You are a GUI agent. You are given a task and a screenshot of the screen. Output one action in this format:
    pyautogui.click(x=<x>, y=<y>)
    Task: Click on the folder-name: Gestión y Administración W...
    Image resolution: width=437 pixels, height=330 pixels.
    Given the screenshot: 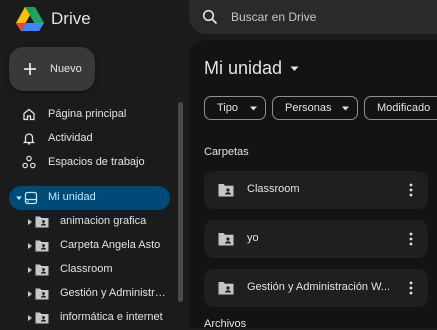 What is the action you would take?
    pyautogui.click(x=319, y=287)
    